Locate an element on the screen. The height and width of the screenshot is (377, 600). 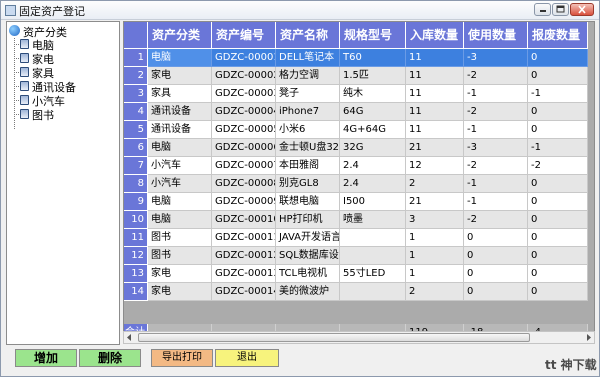
table-cell: GDZC-00003 is located at coordinates (244, 94).